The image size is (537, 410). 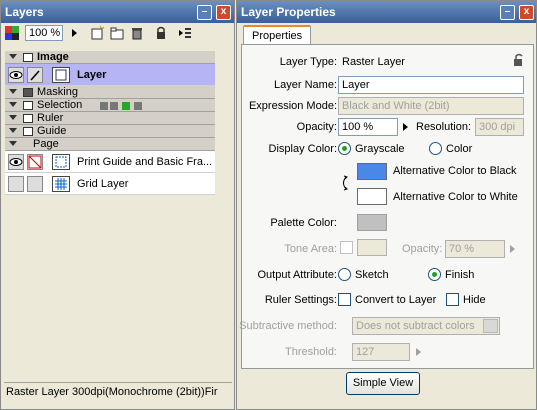 I want to click on tone-area-label: Tone Area:, so click(x=310, y=249).